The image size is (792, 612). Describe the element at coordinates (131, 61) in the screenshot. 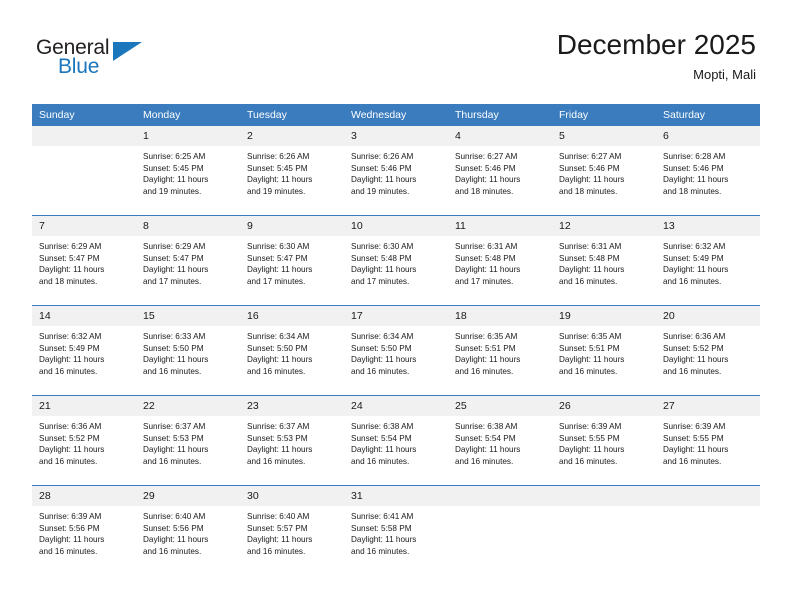

I see `brand-logo: General Blue` at that location.